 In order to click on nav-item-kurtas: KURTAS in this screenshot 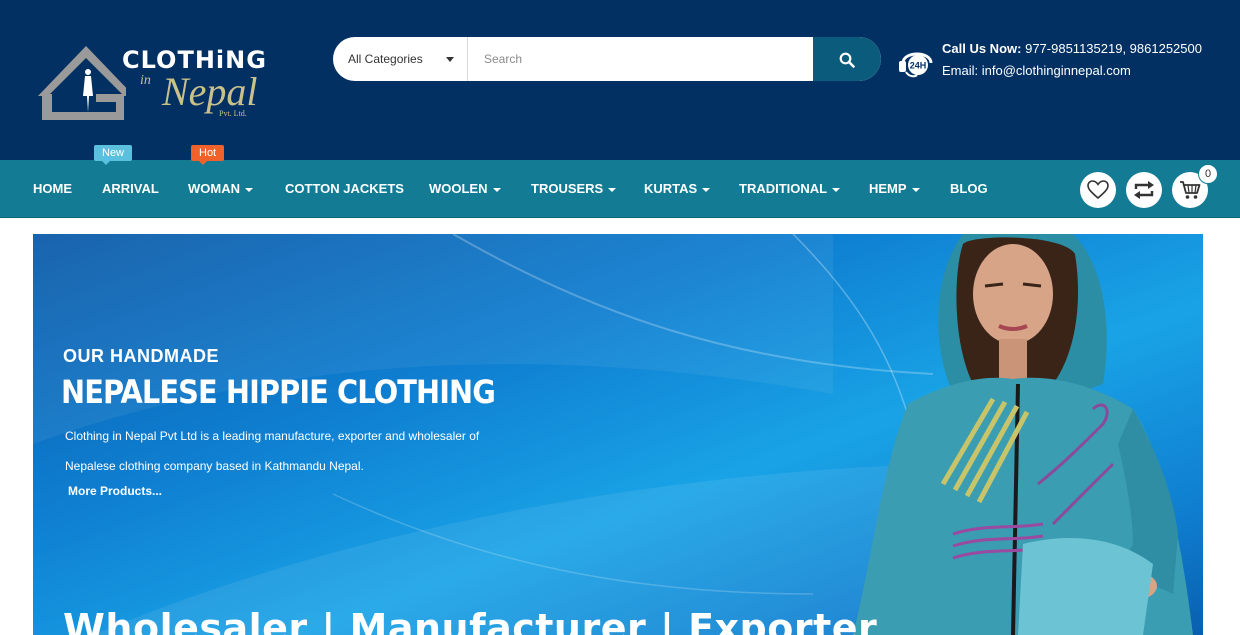, I will do `click(677, 188)`.